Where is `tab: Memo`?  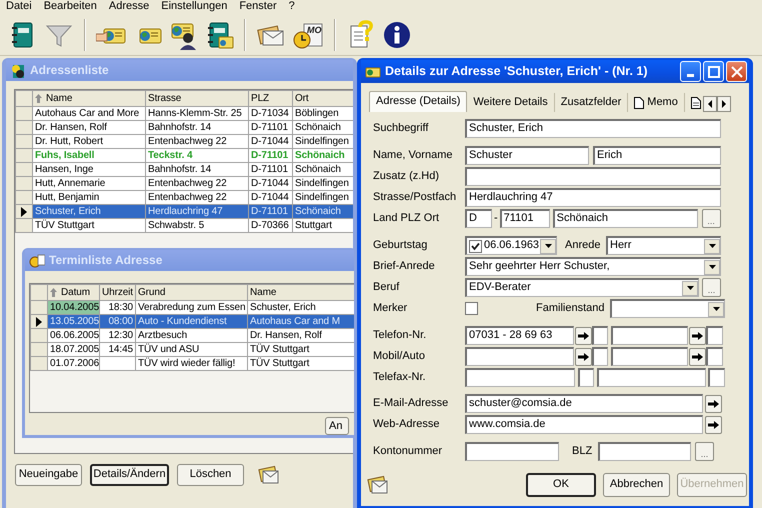 tab: Memo is located at coordinates (656, 102).